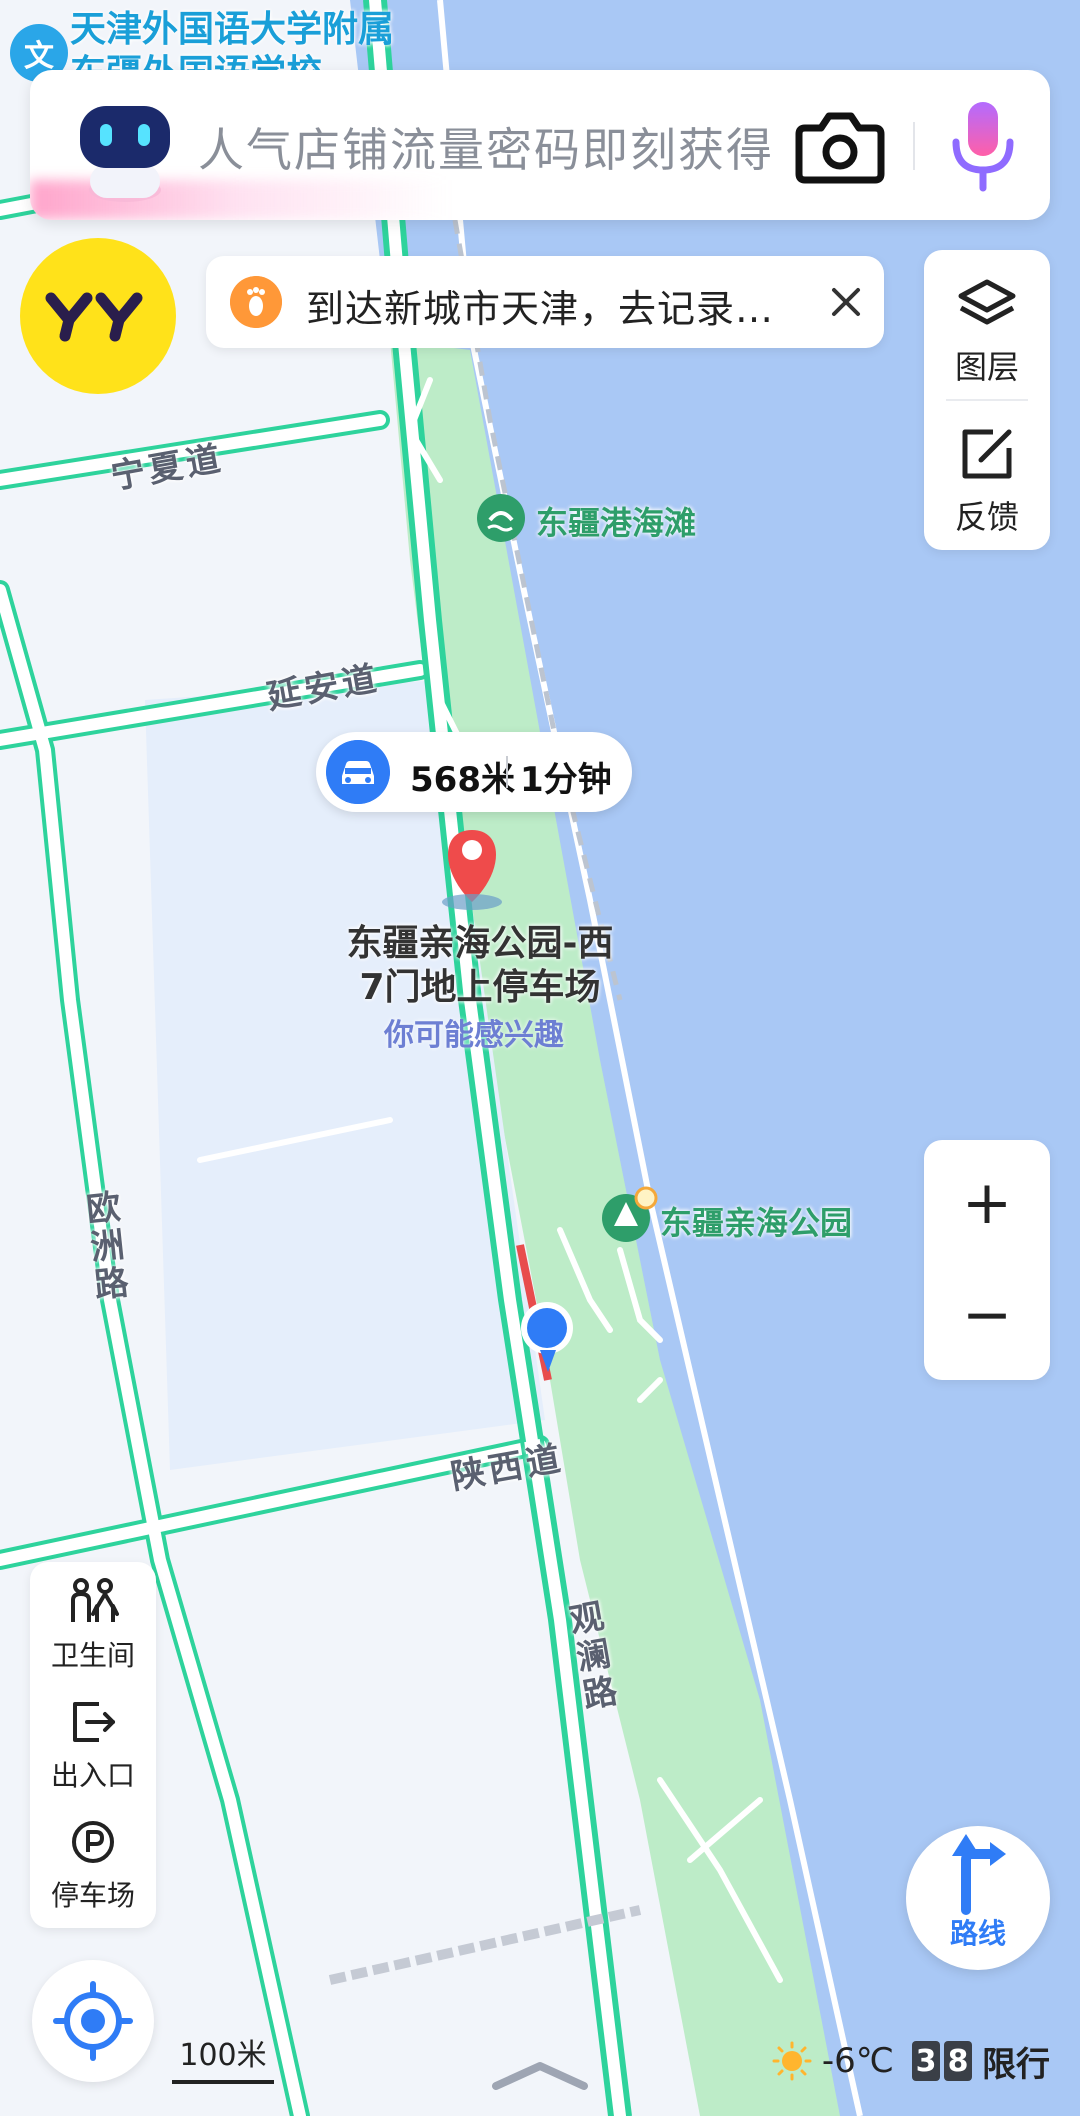 This screenshot has height=2116, width=1080. Describe the element at coordinates (857, 2061) in the screenshot. I see `temperature: -6℃` at that location.